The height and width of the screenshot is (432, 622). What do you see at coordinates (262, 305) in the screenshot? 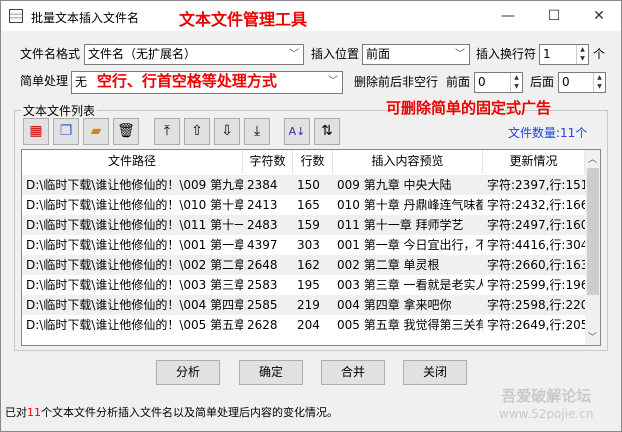
I see `cell-chars: 2585` at bounding box center [262, 305].